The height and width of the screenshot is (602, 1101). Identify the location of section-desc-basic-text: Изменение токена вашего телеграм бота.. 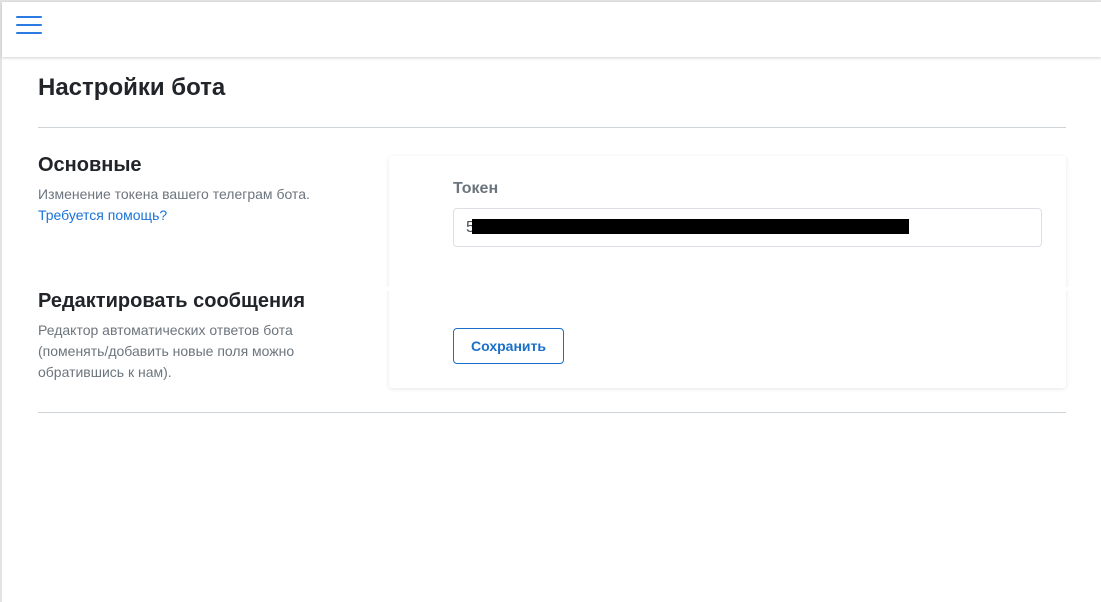
(174, 194).